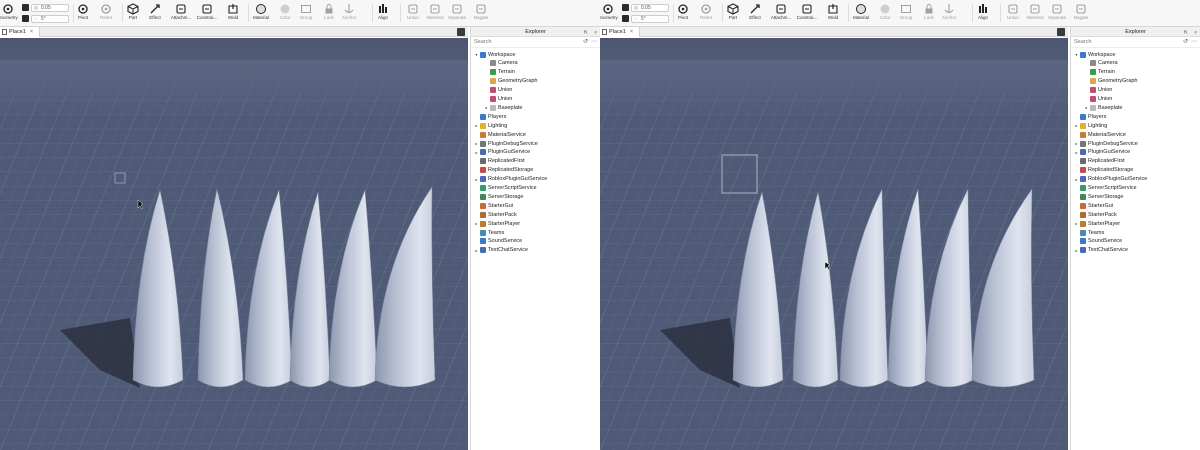  Describe the element at coordinates (706, 13) in the screenshot. I see `reset-tool-button: Reset` at that location.